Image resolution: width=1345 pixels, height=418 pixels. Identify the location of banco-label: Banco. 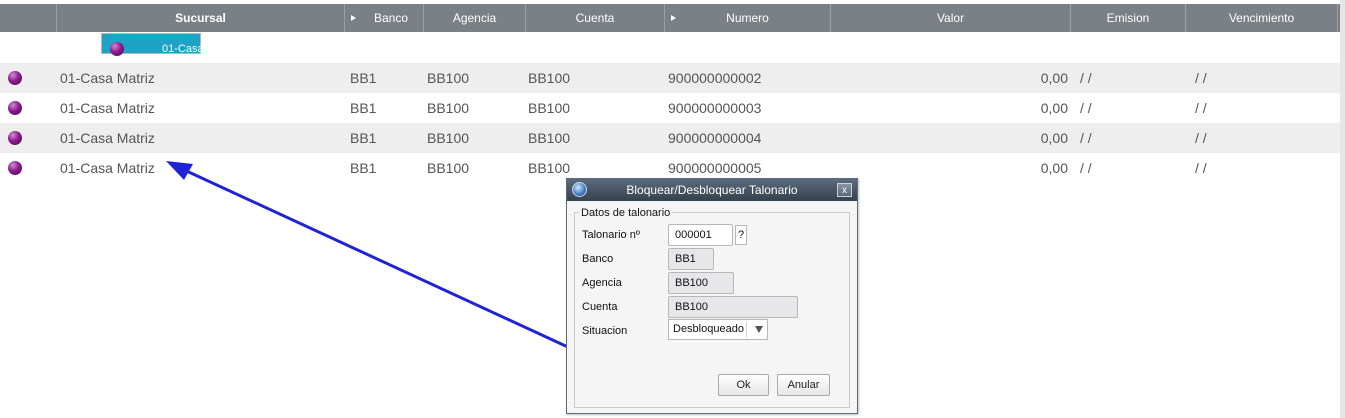
(598, 259).